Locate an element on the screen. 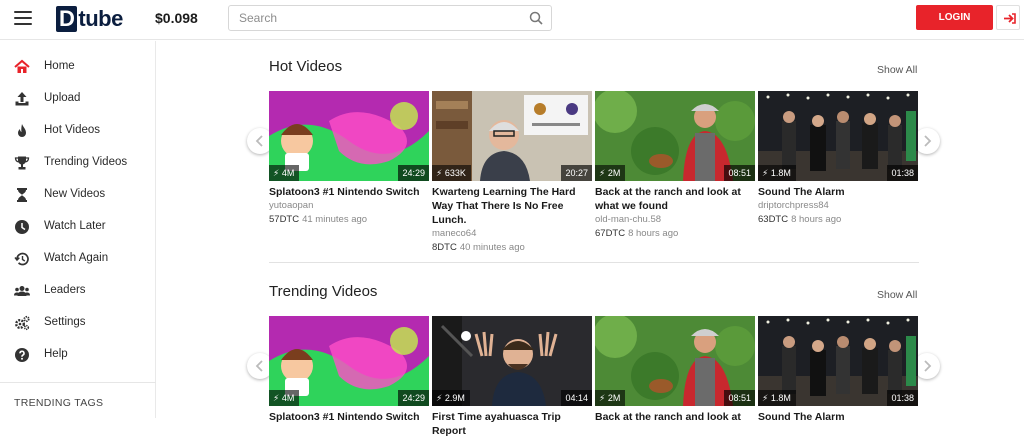 The height and width of the screenshot is (438, 1024). section-divider is located at coordinates (594, 262).